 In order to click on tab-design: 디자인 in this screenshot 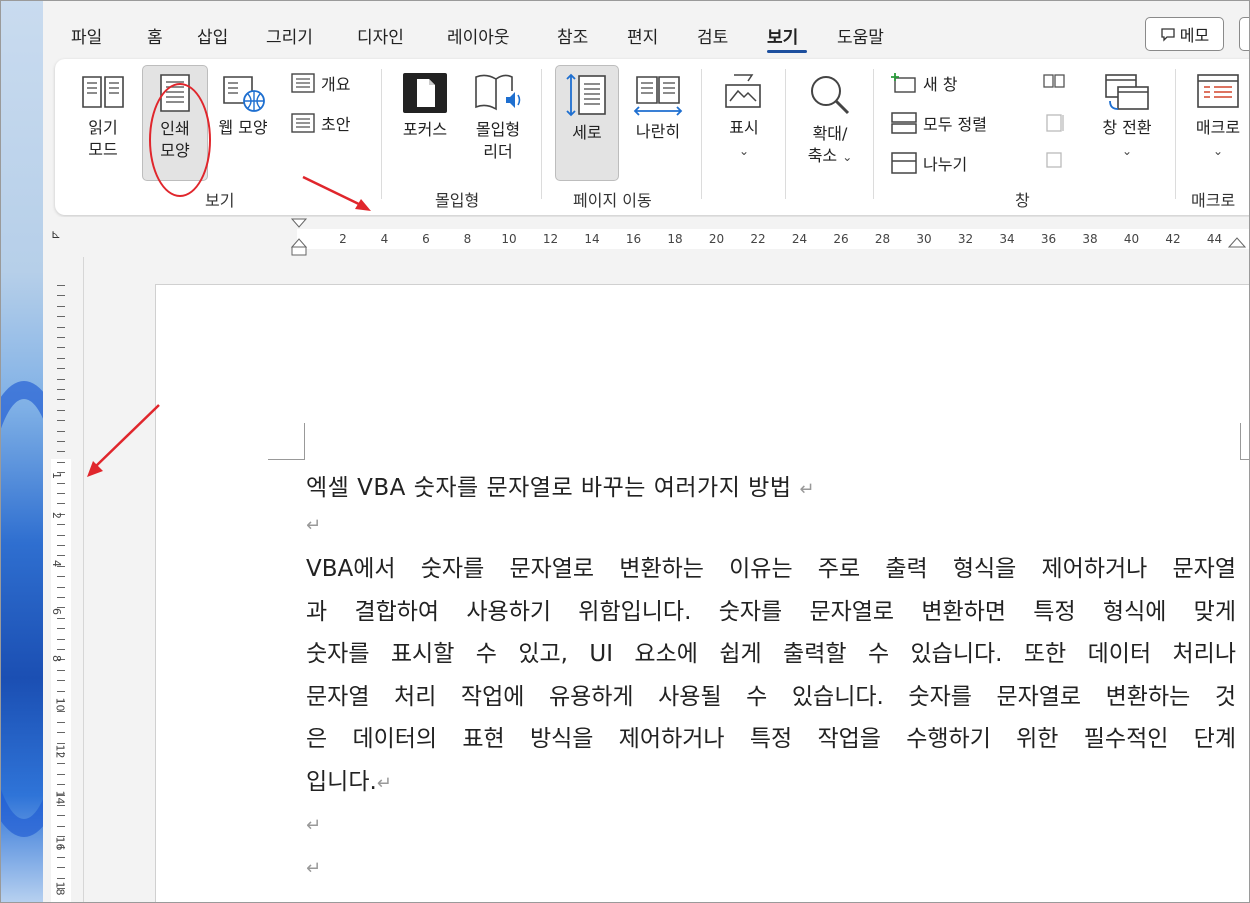, I will do `click(380, 35)`.